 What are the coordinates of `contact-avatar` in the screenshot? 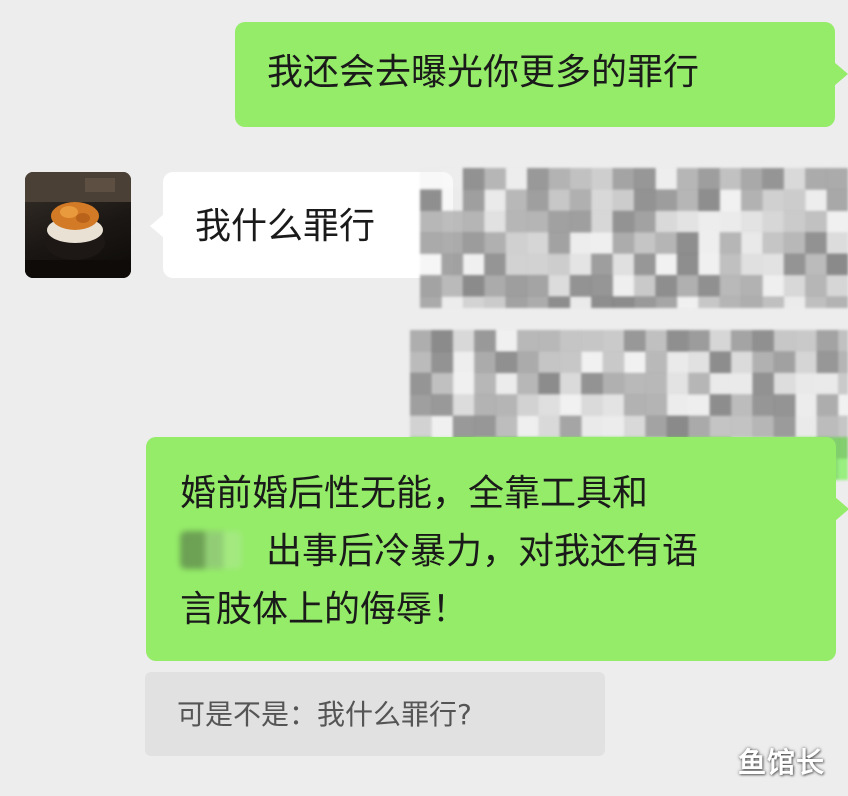 It's located at (78, 225).